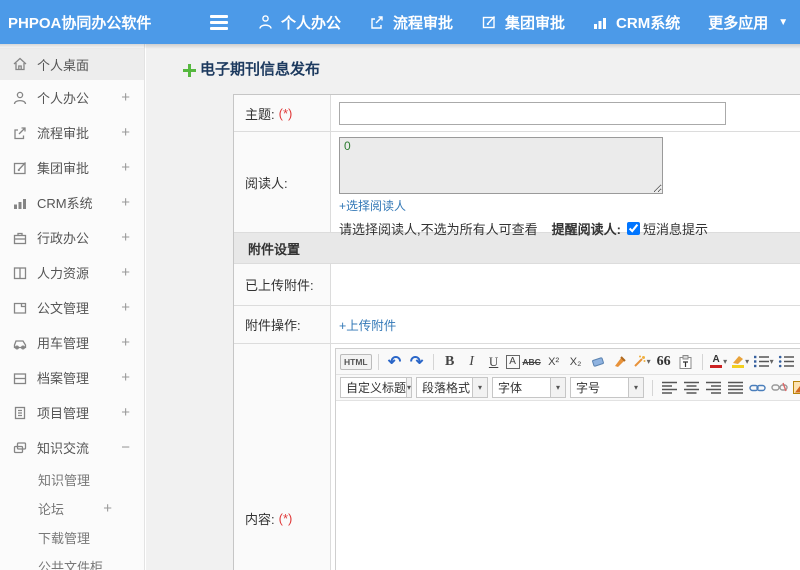 Image resolution: width=800 pixels, height=570 pixels. Describe the element at coordinates (716, 361) in the screenshot. I see `font-color-icon: A` at that location.